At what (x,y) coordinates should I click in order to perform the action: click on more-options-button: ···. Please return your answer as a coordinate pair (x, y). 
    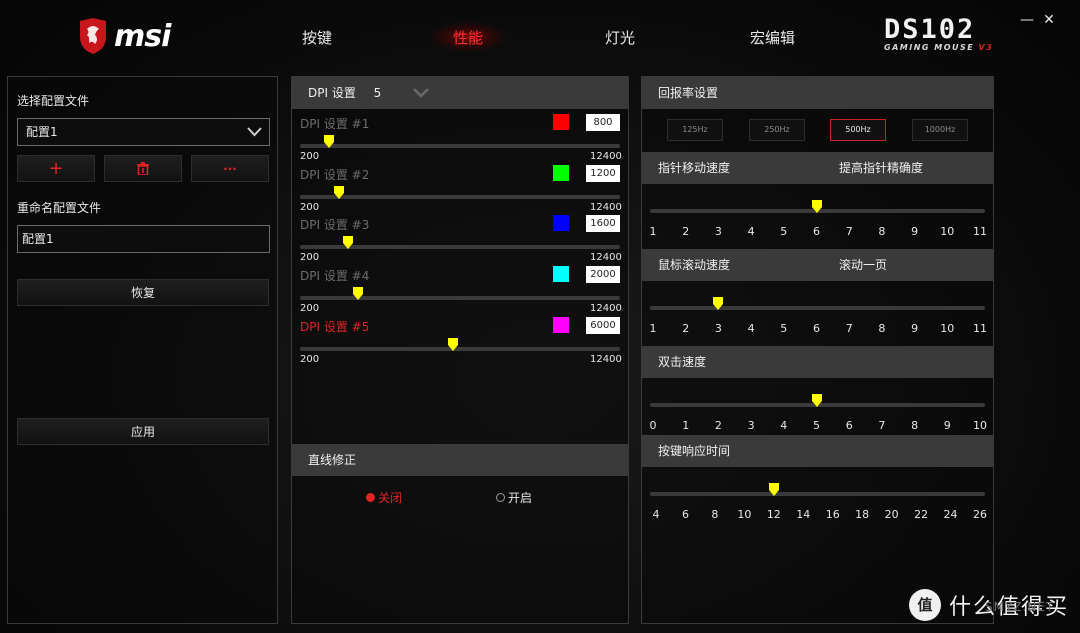
    Looking at the image, I should click on (230, 168).